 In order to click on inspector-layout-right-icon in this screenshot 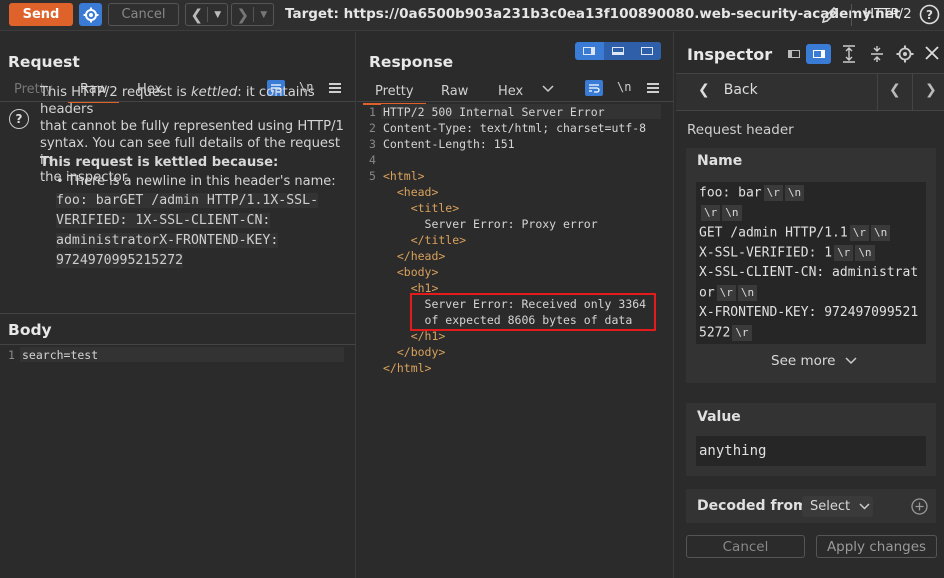, I will do `click(818, 54)`.